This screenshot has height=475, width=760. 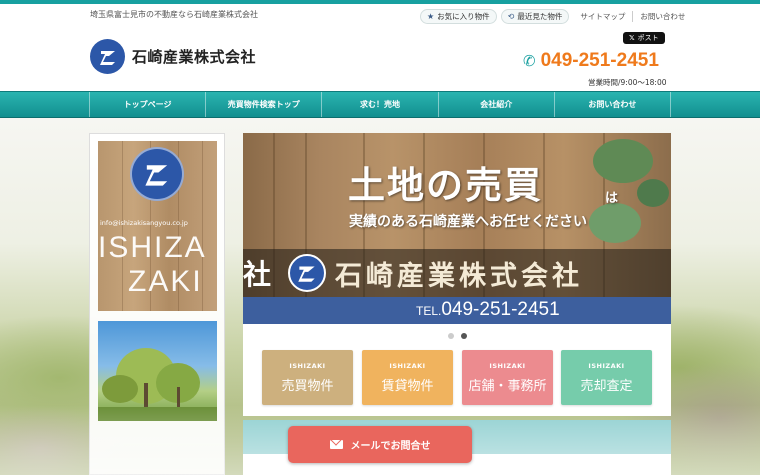 What do you see at coordinates (511, 16) in the screenshot?
I see `history-icon: ⟲` at bounding box center [511, 16].